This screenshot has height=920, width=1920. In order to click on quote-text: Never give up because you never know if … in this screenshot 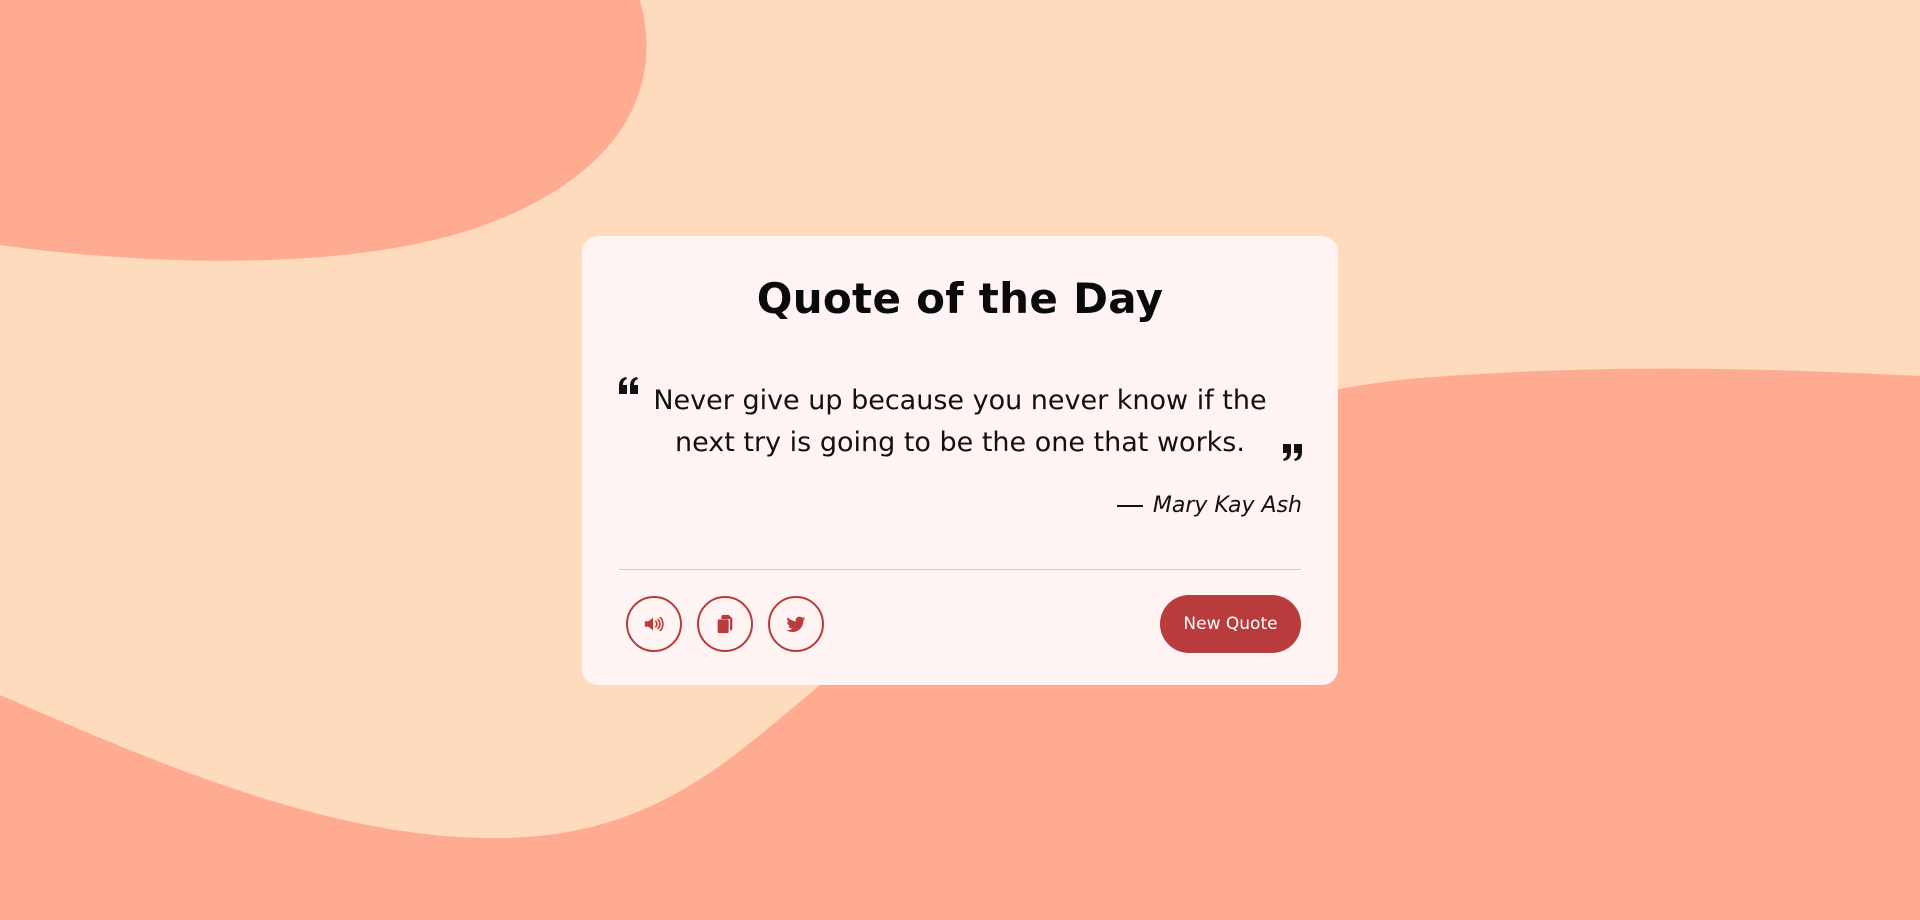, I will do `click(960, 421)`.